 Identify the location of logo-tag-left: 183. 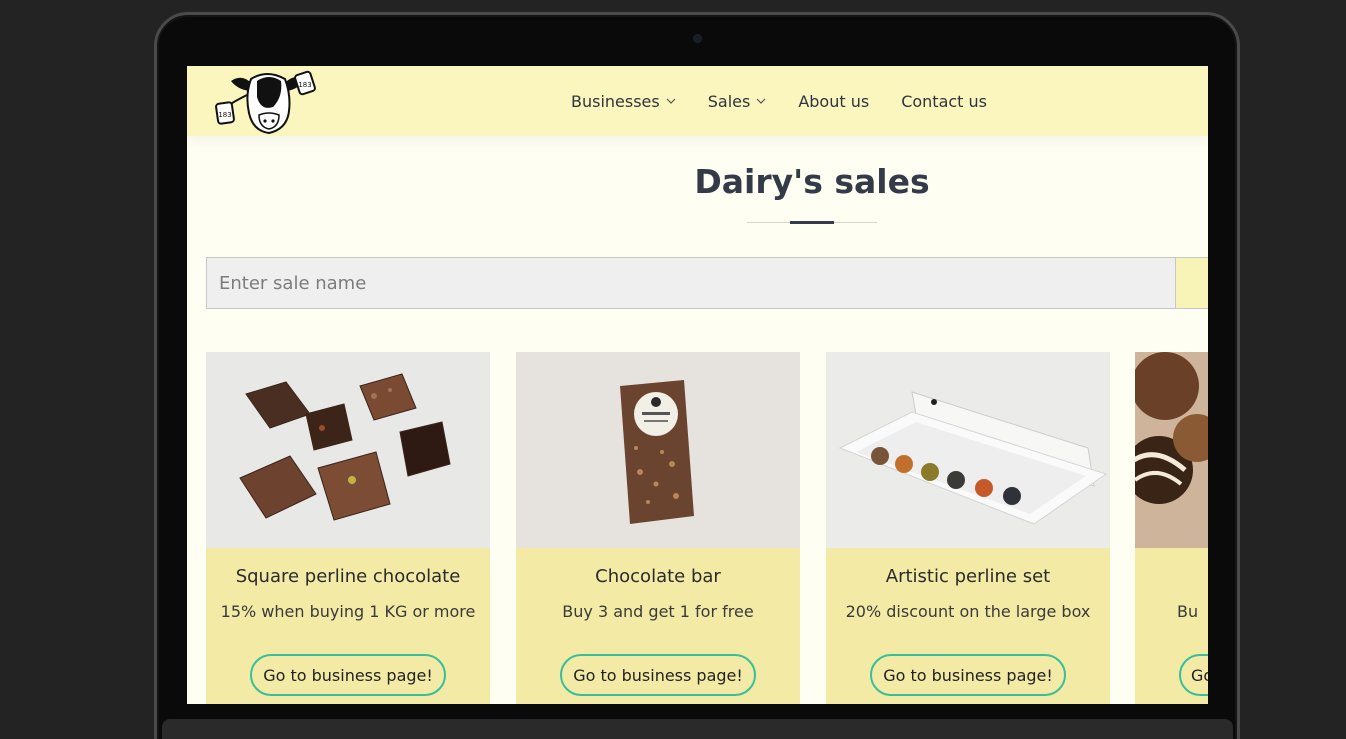
(224, 115).